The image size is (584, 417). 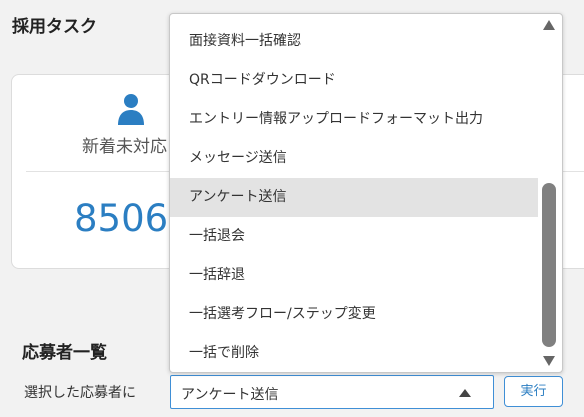 What do you see at coordinates (64, 353) in the screenshot?
I see `applicant-list-title: 応募者一覧` at bounding box center [64, 353].